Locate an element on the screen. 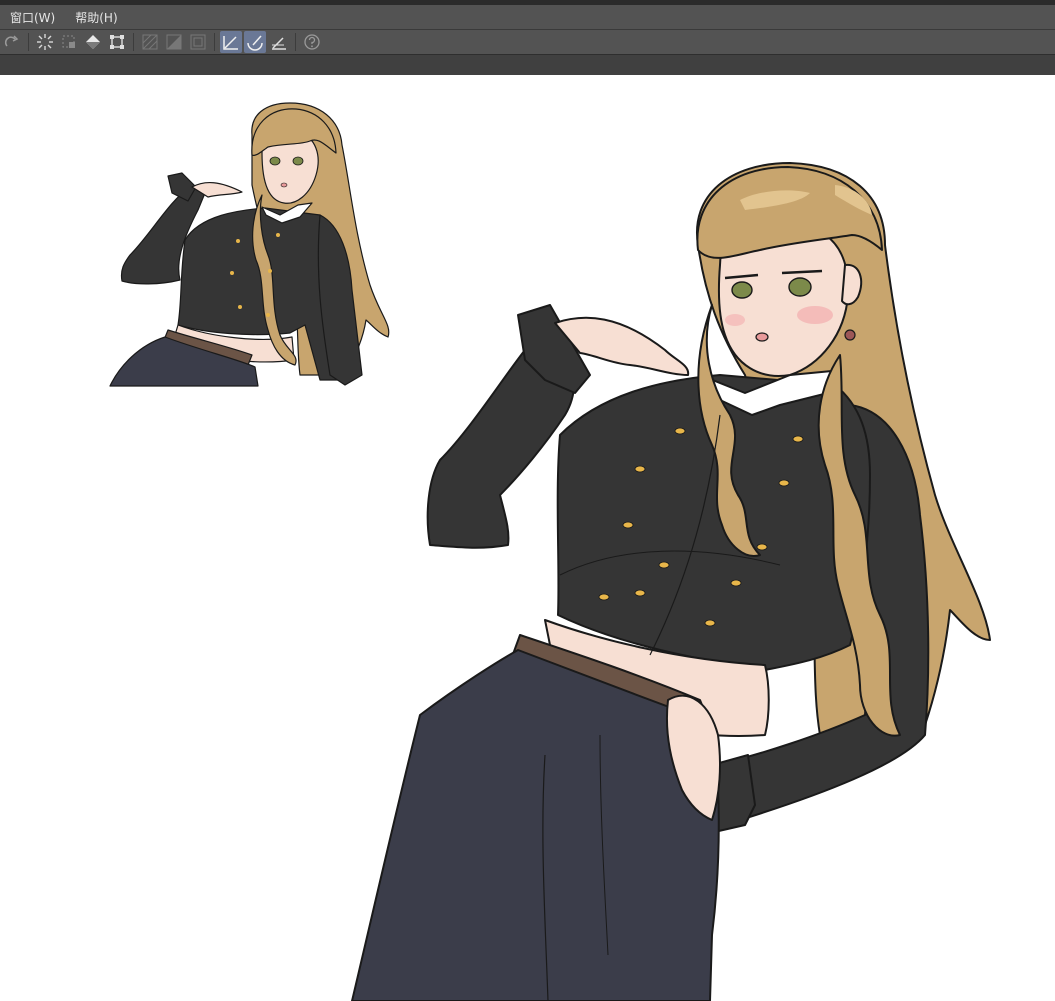 Image resolution: width=1055 pixels, height=1001 pixels. fill-button is located at coordinates (93, 42).